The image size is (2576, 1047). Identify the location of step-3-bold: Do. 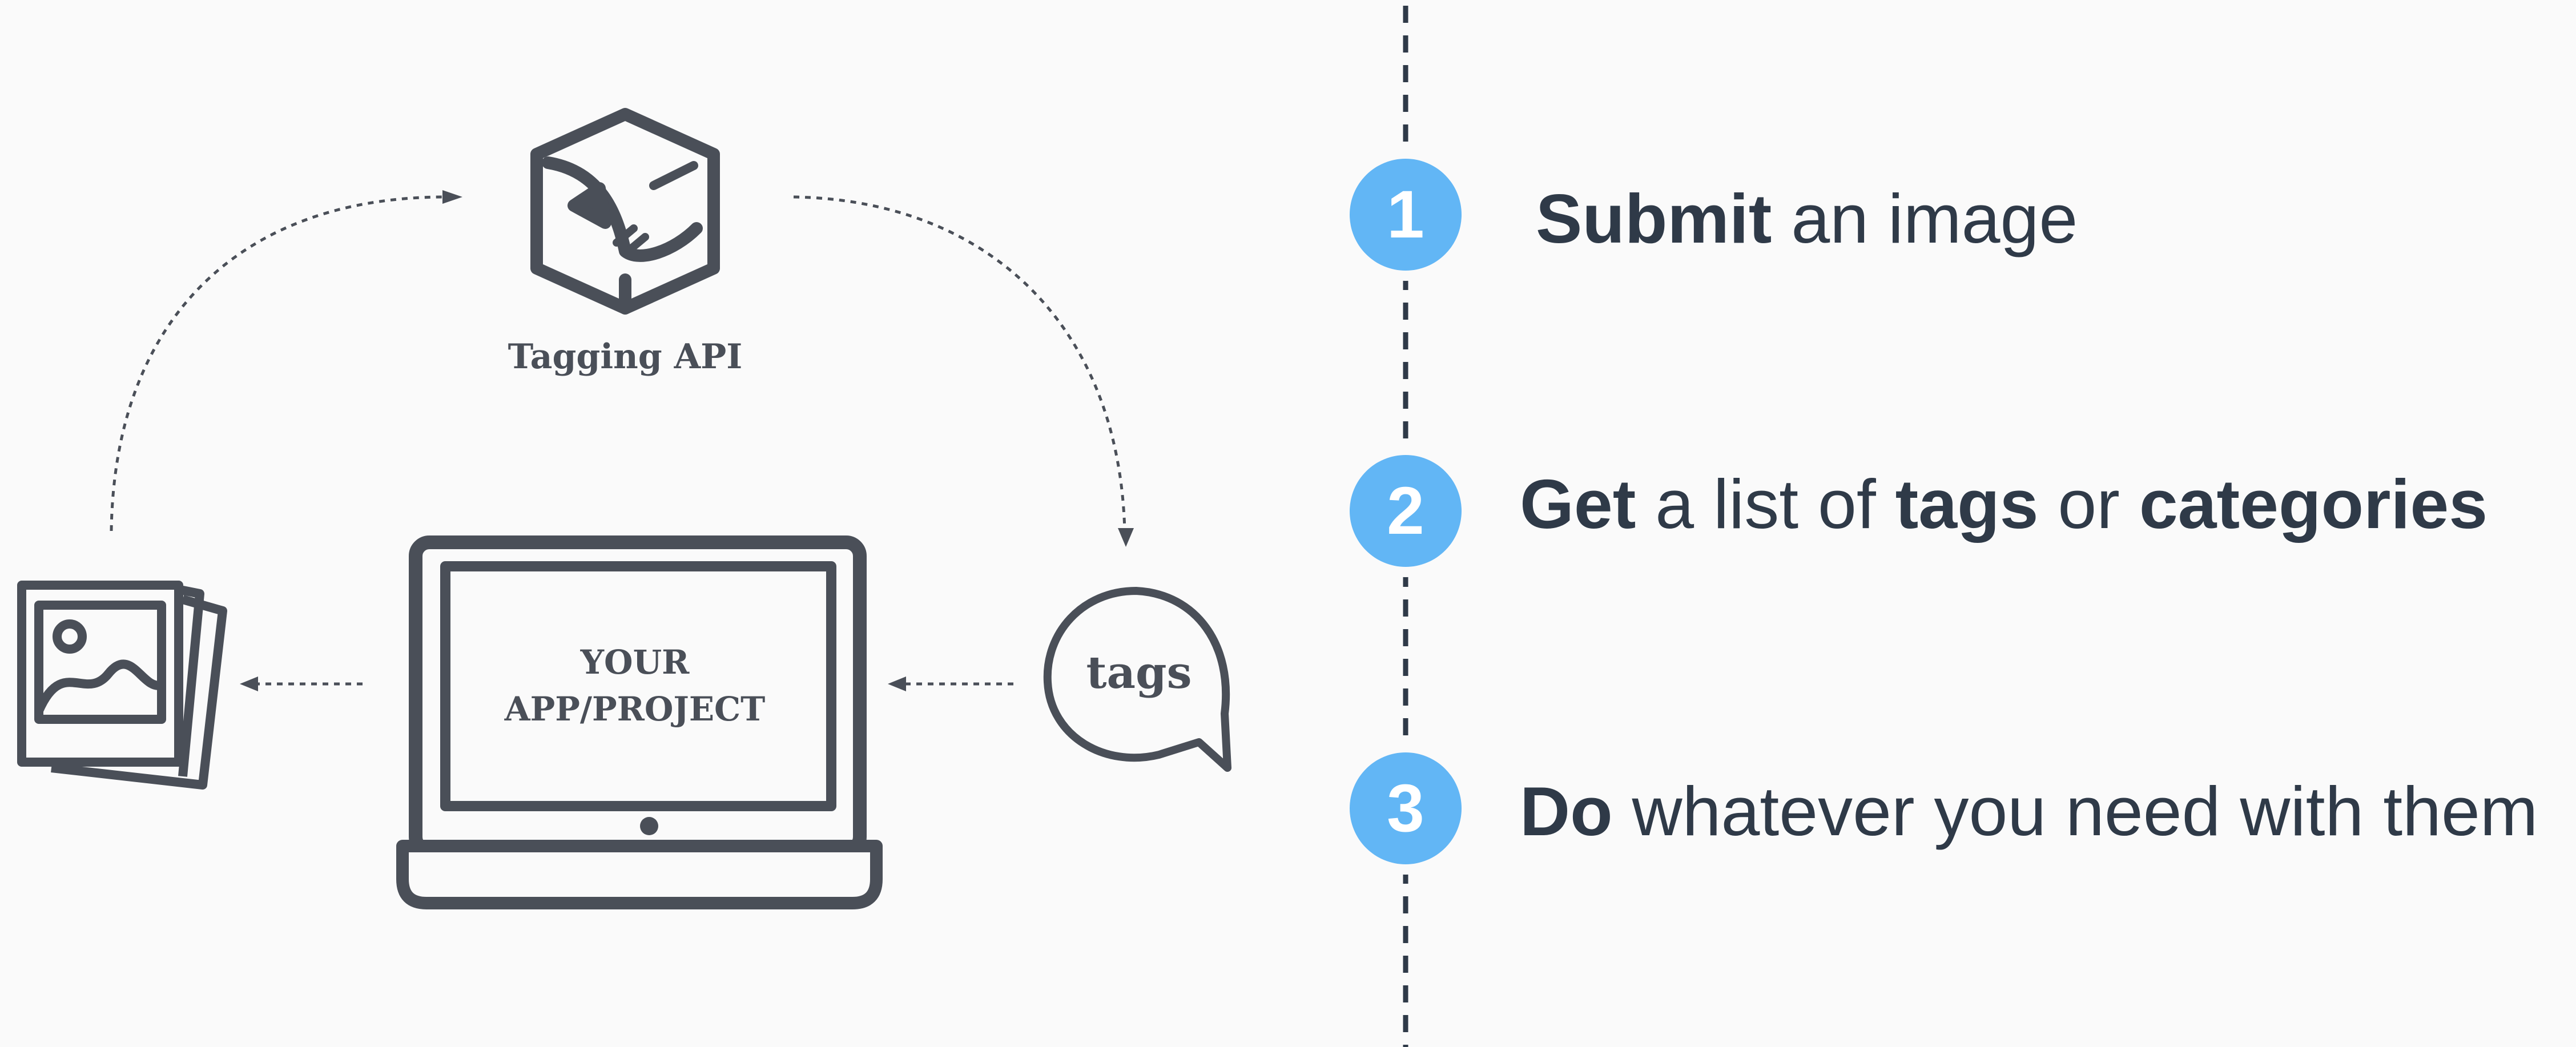
(1566, 811).